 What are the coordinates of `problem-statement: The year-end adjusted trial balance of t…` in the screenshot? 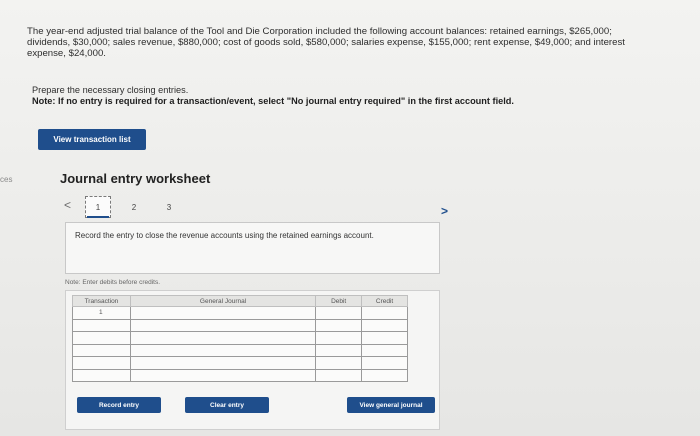 It's located at (326, 43).